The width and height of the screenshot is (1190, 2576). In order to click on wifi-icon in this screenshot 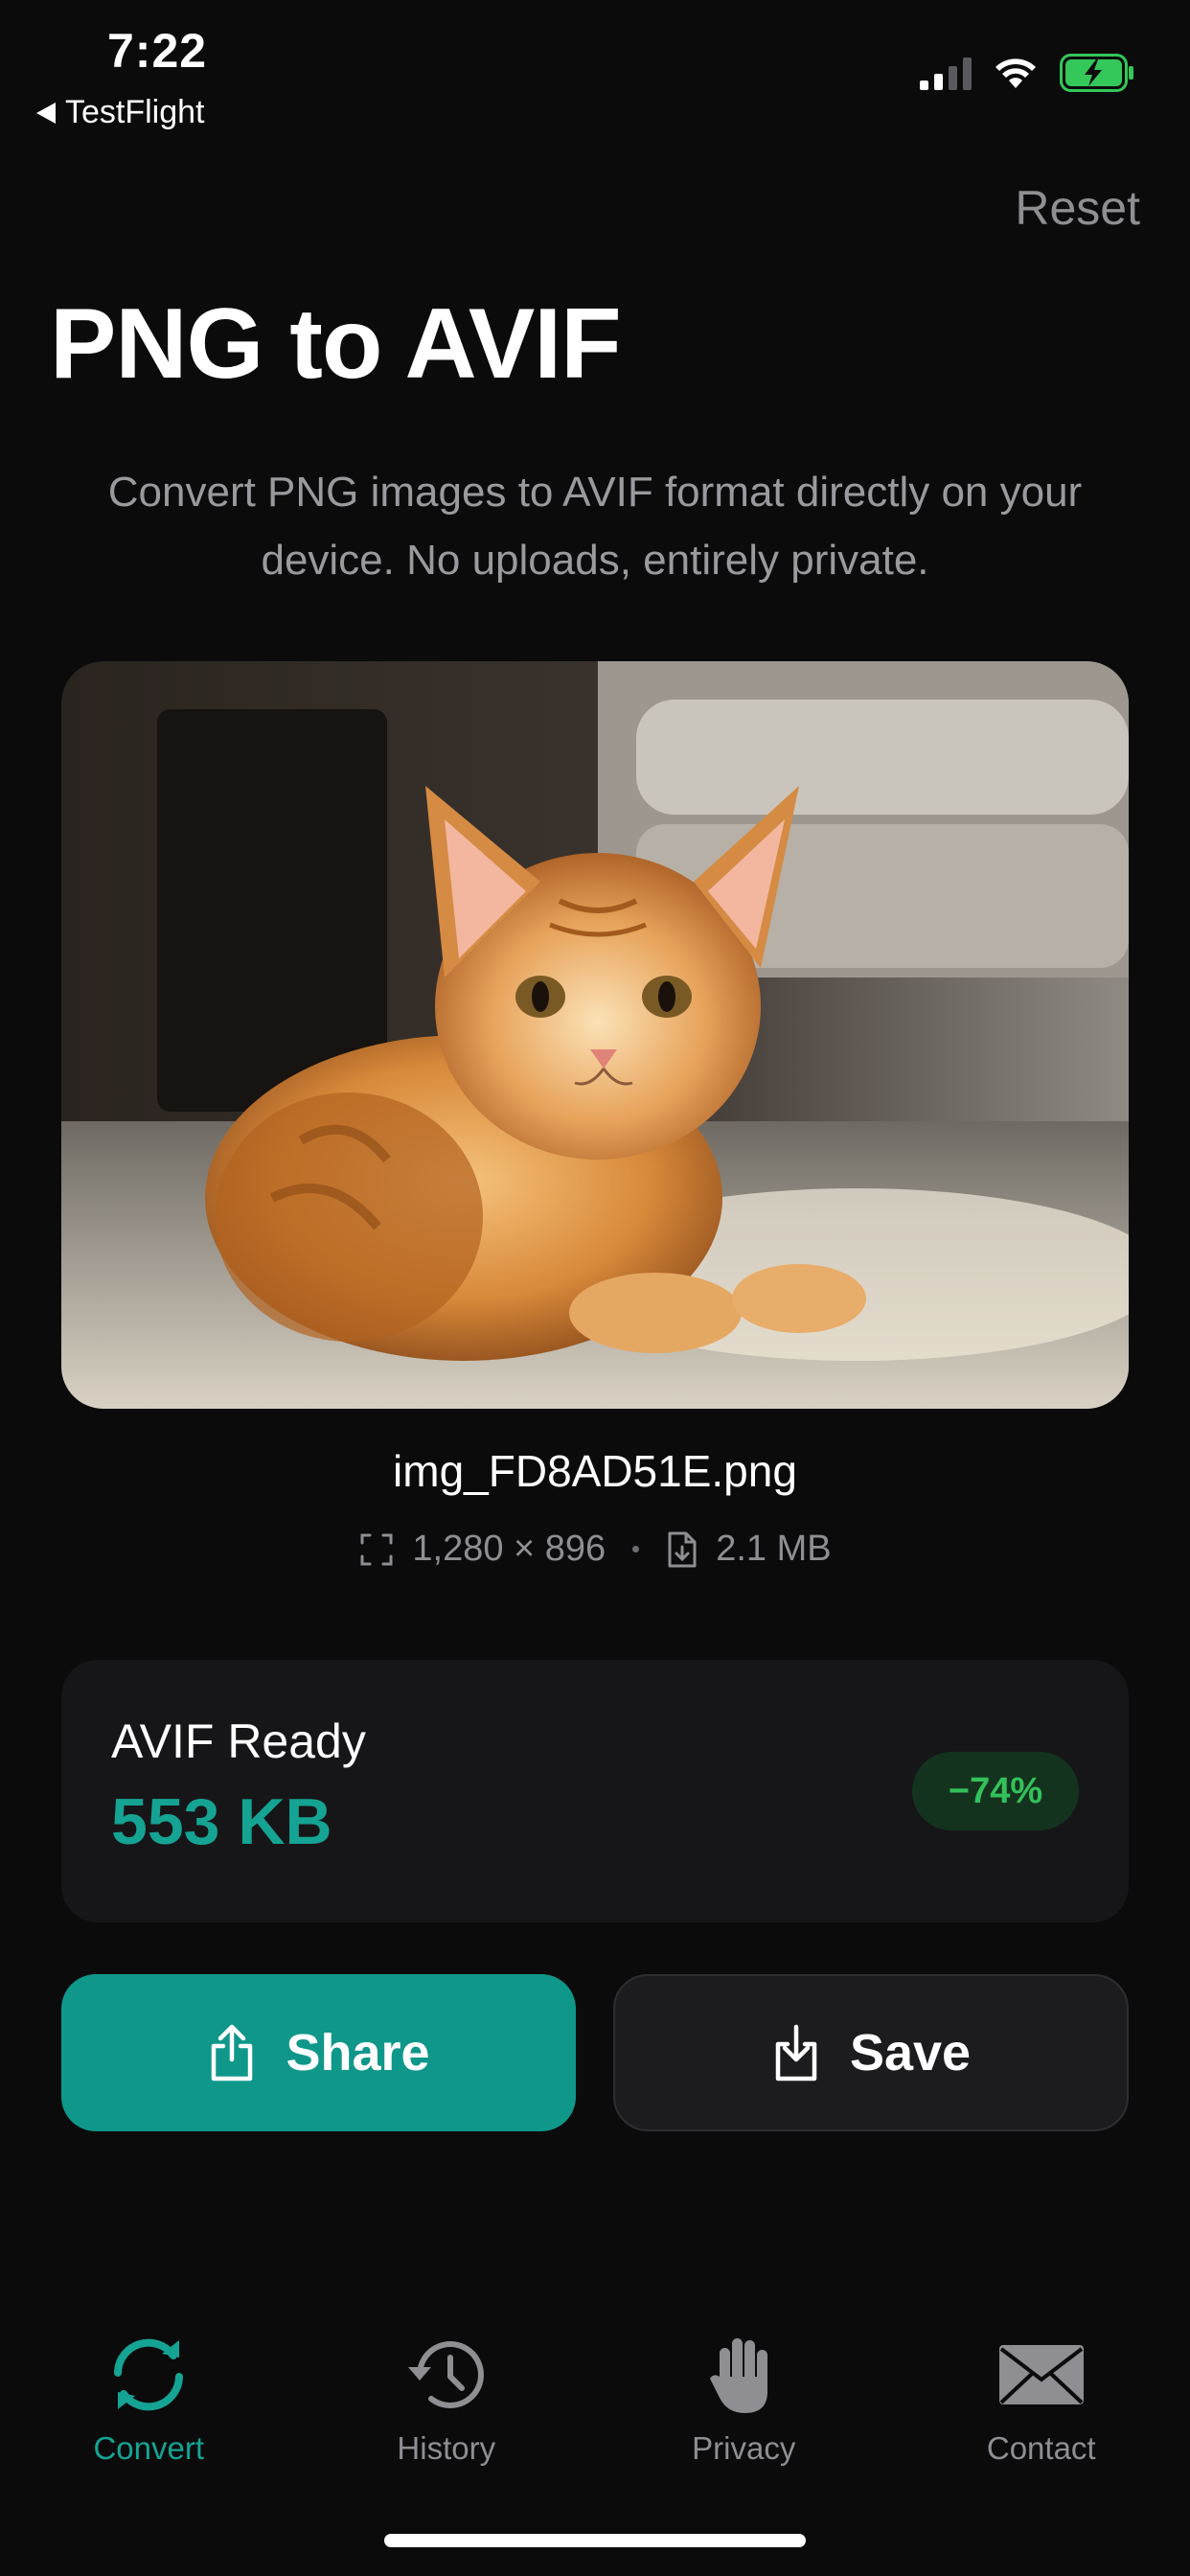, I will do `click(1015, 73)`.